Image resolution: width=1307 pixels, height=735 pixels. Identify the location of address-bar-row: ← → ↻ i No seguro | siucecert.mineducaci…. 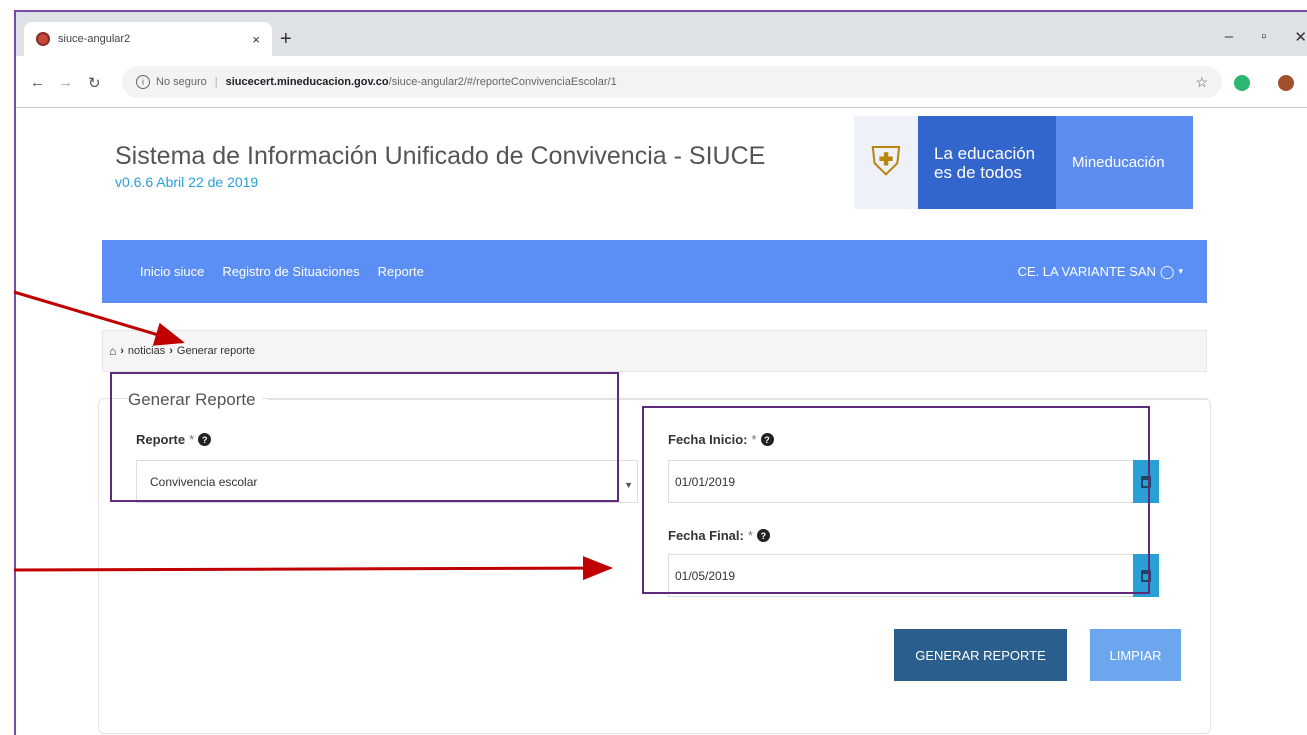
(661, 82).